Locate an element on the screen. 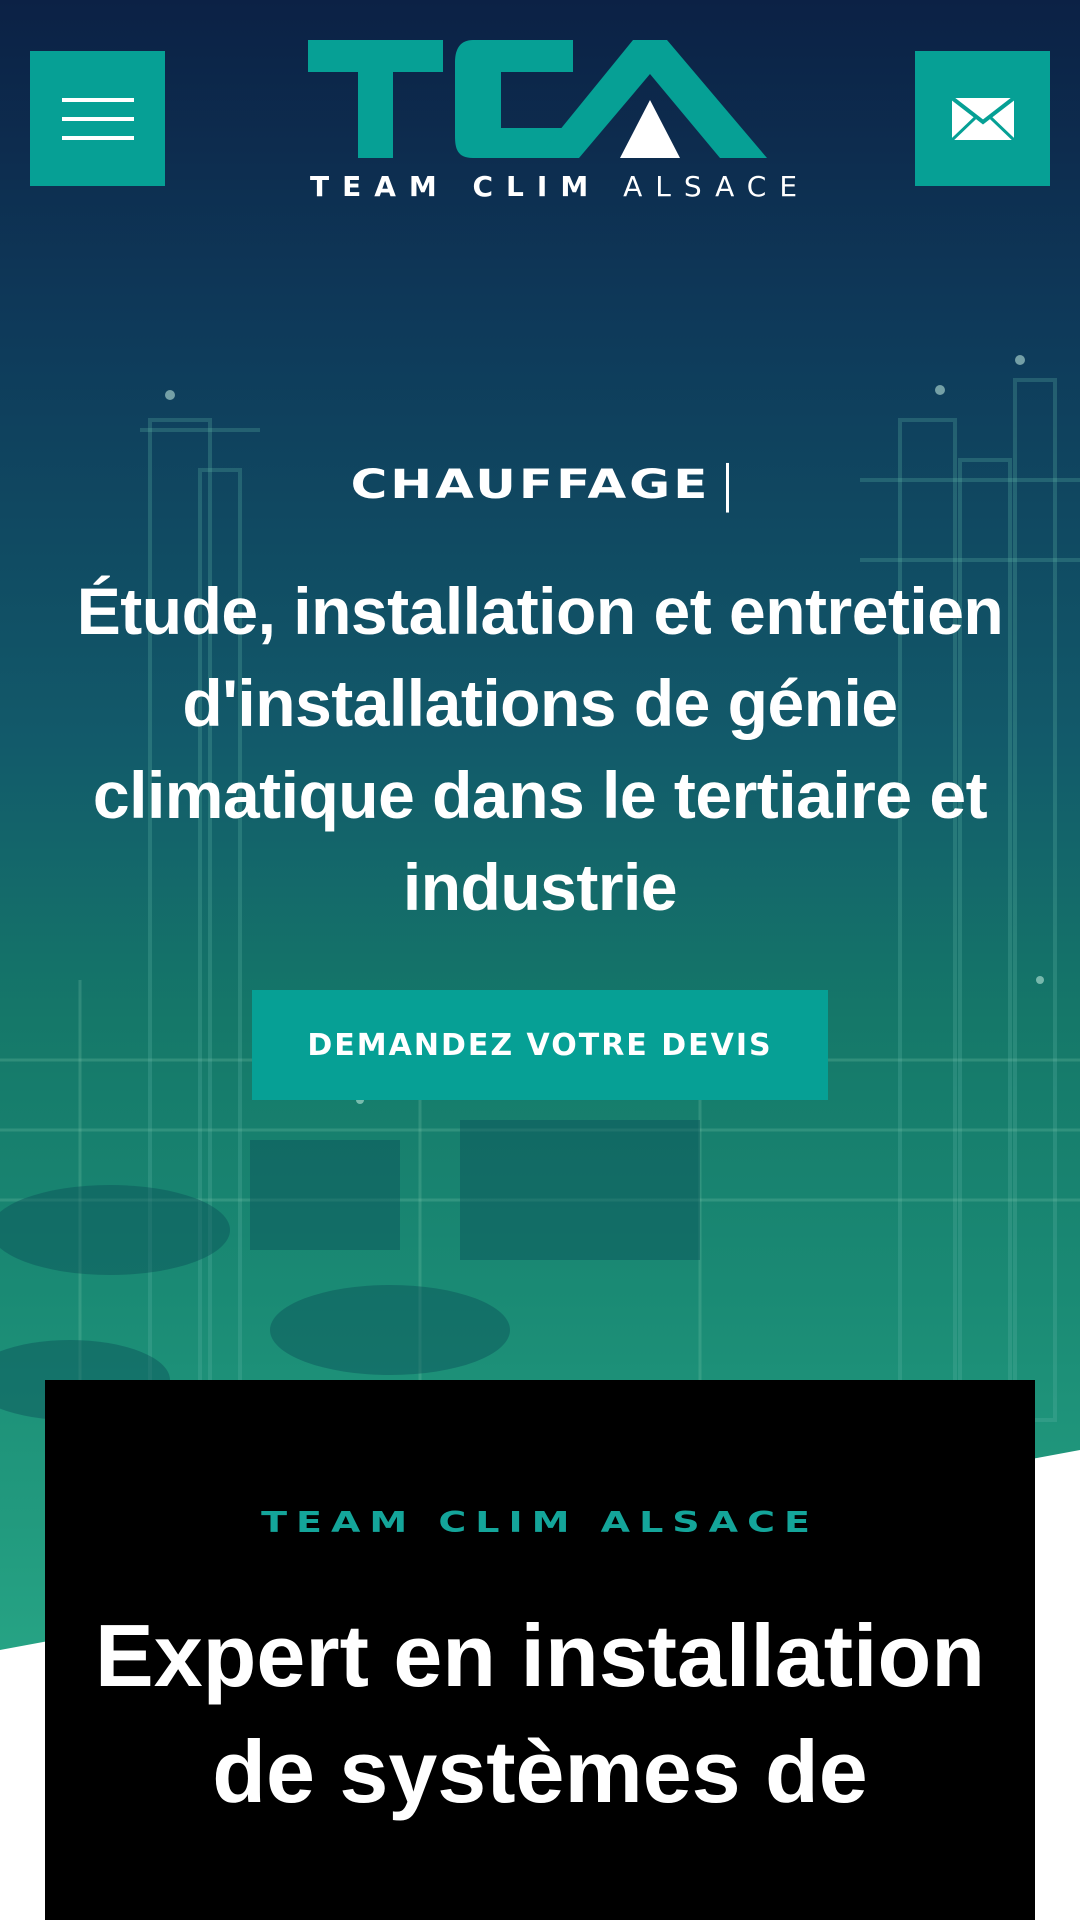  mail-button is located at coordinates (982, 118).